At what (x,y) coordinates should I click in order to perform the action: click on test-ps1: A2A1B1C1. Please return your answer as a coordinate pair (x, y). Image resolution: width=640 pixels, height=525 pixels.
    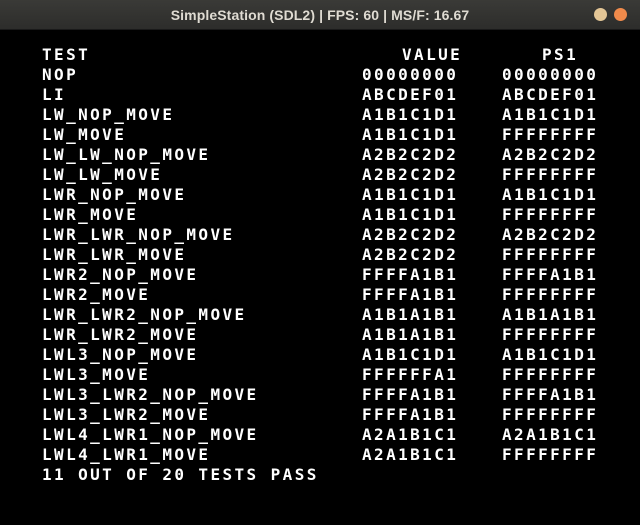
    Looking at the image, I should click on (550, 434).